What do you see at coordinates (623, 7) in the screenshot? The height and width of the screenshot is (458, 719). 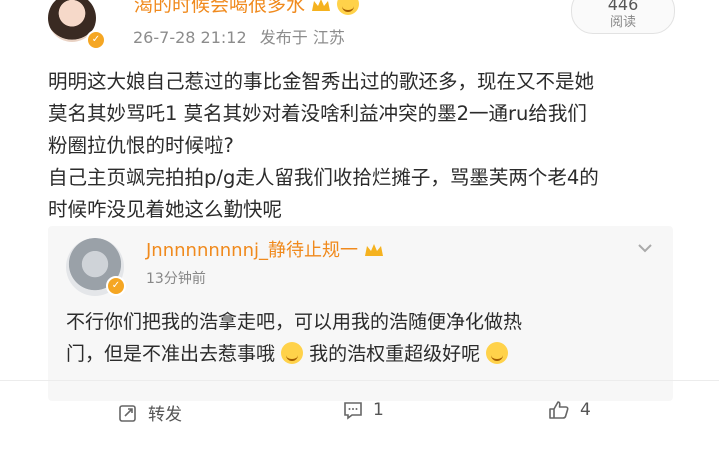 I see `read-count: 446` at bounding box center [623, 7].